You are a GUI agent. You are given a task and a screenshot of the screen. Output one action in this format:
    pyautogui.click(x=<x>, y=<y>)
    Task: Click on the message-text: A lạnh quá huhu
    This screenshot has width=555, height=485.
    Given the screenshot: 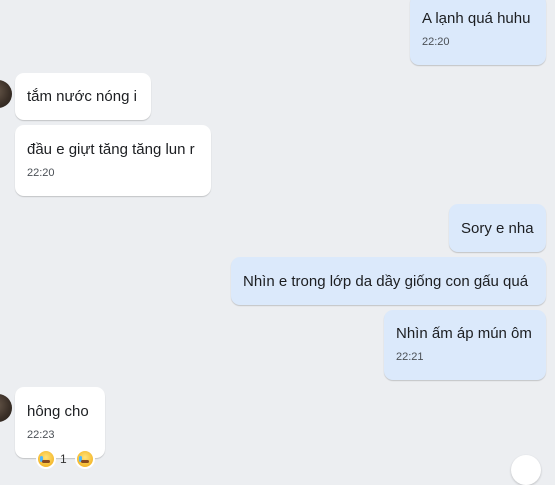 What is the action you would take?
    pyautogui.click(x=476, y=18)
    